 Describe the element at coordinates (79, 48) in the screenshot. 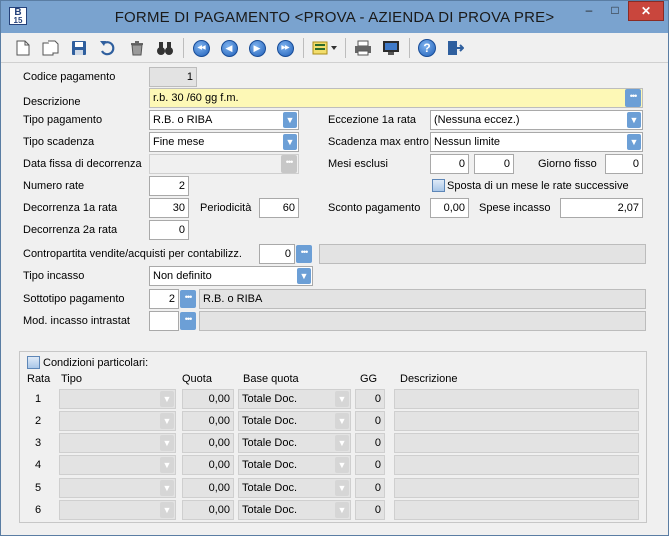

I see `save-icon` at that location.